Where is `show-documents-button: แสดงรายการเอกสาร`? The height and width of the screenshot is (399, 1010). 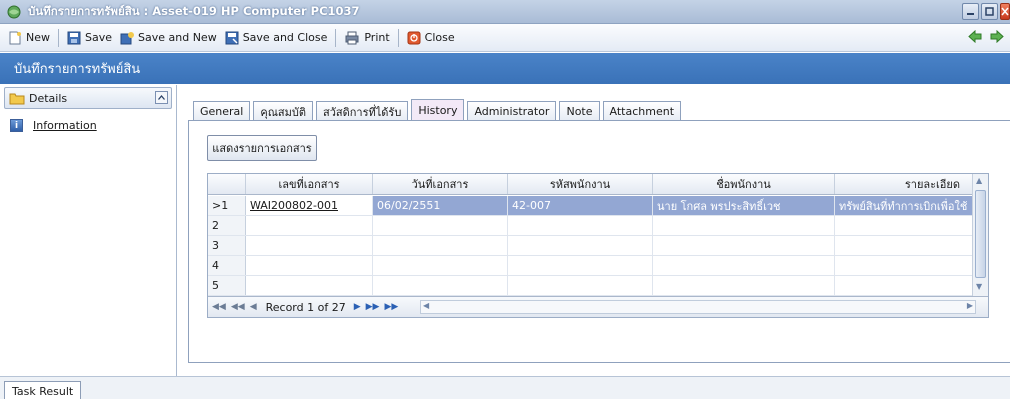
show-documents-button: แสดงรายการเอกสาร is located at coordinates (262, 148).